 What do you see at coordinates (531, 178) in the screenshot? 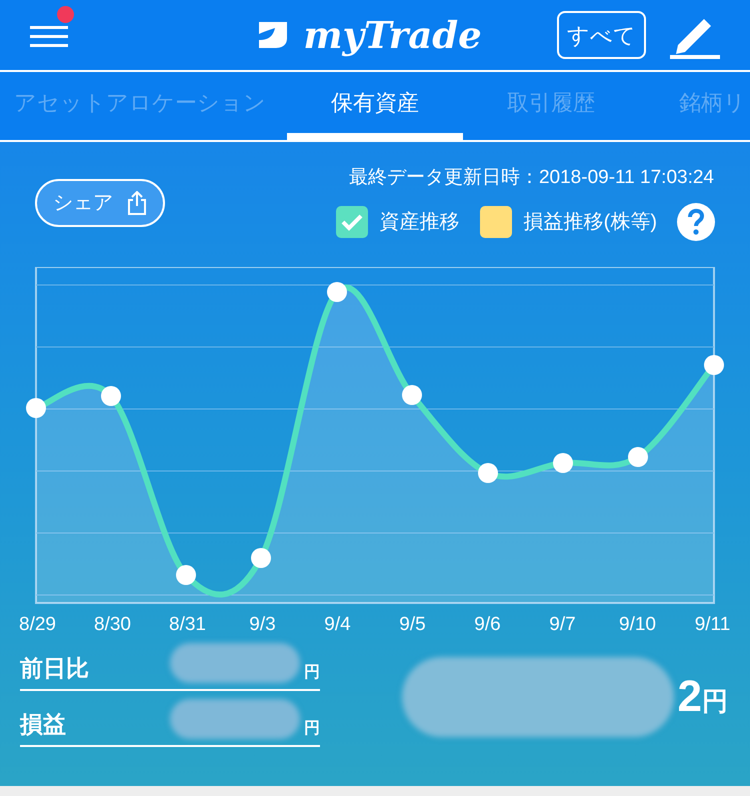
I see `last-updated-text: 最終データ更新日時：2018-09-11 17:03:24` at bounding box center [531, 178].